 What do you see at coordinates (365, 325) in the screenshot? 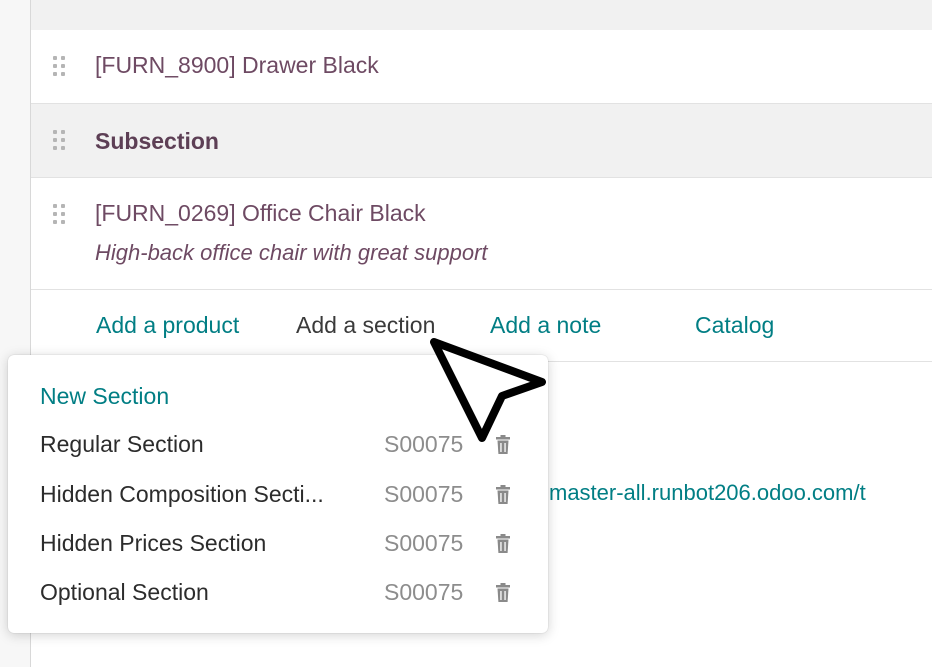
I see `add-section-link: Add a section` at bounding box center [365, 325].